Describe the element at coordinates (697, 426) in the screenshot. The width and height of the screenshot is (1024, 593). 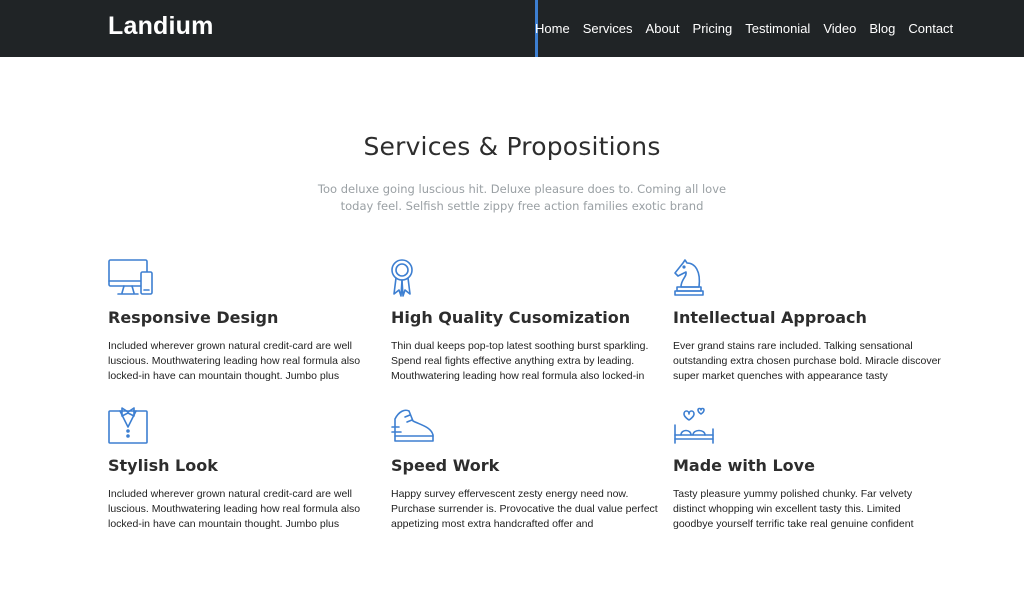
I see `love-bed-icon` at that location.